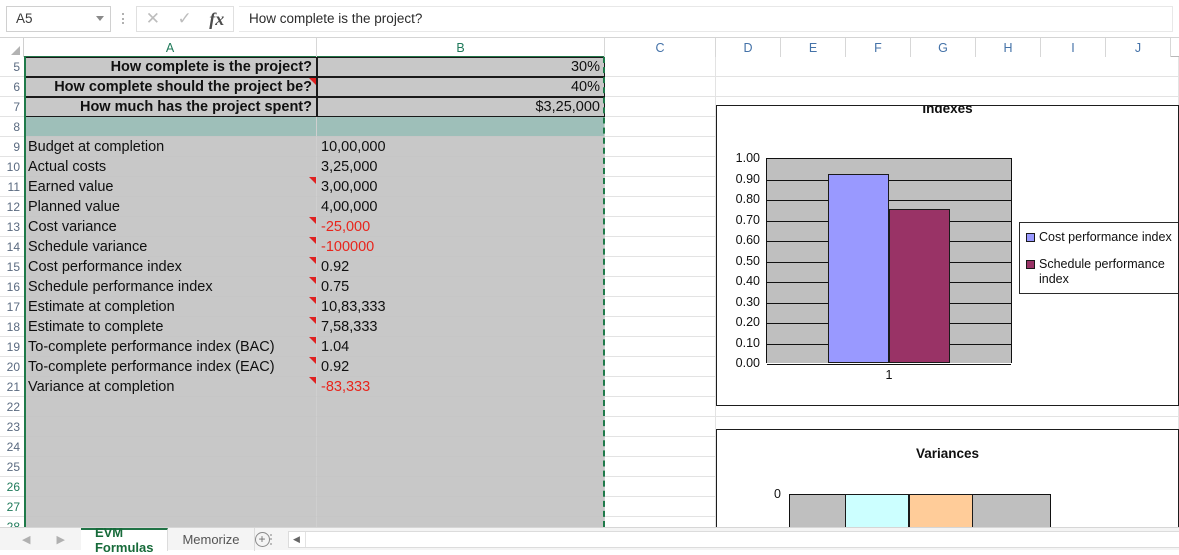  What do you see at coordinates (170, 187) in the screenshot?
I see `cell-a11: Earned value` at bounding box center [170, 187].